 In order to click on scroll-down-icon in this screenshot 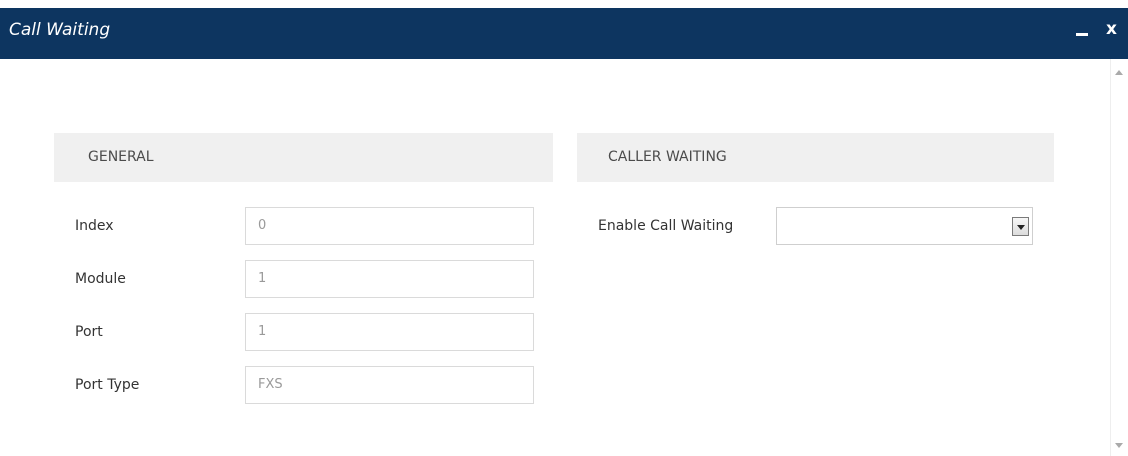, I will do `click(1119, 445)`.